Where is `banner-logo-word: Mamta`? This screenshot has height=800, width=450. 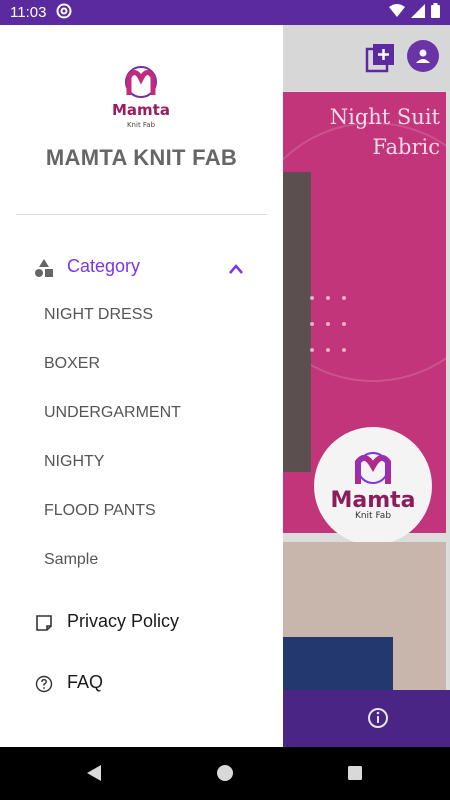
banner-logo-word: Mamta is located at coordinates (373, 500).